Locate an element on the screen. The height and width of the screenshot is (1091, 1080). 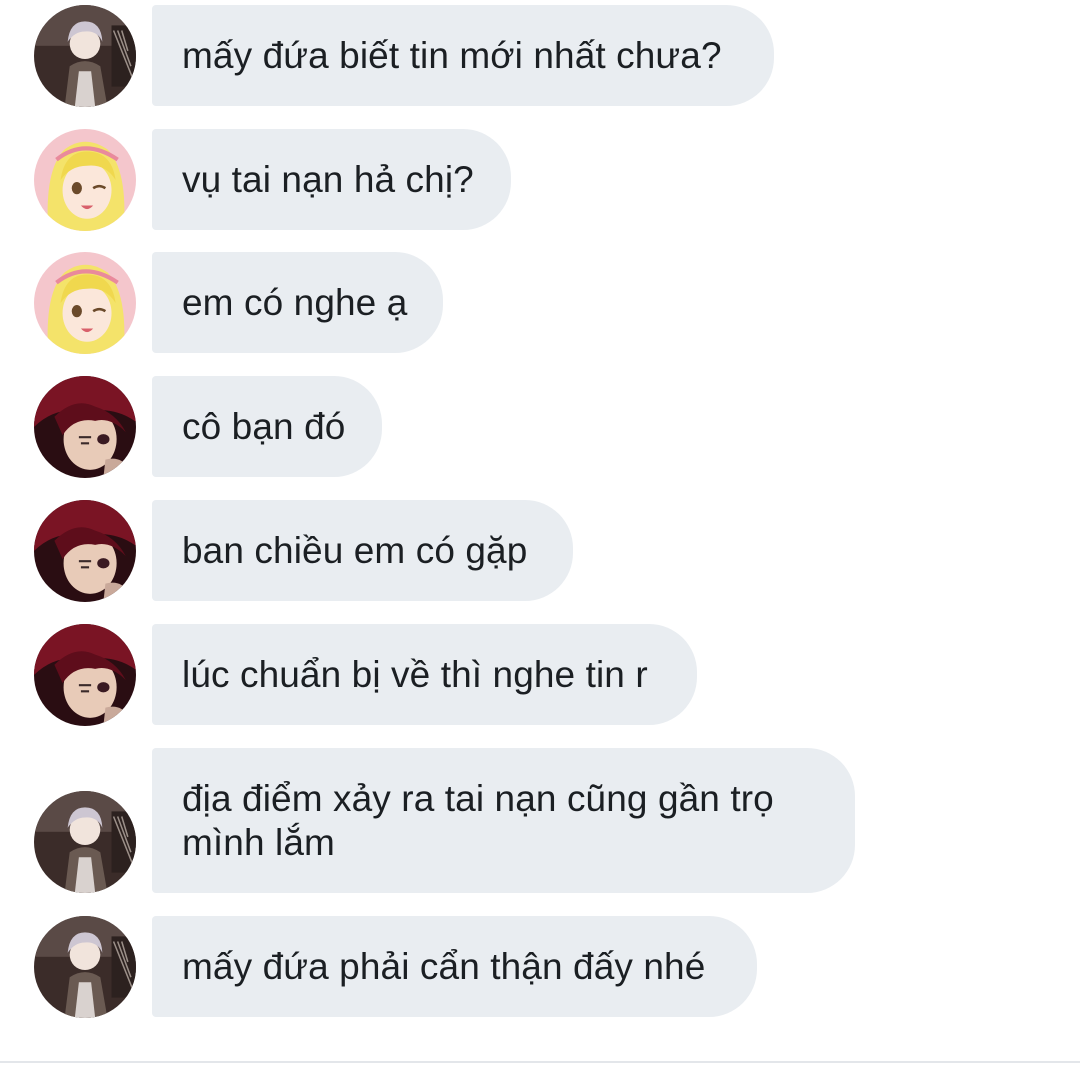
message-bubble: vụ tai nạn hả chị? is located at coordinates (331, 179).